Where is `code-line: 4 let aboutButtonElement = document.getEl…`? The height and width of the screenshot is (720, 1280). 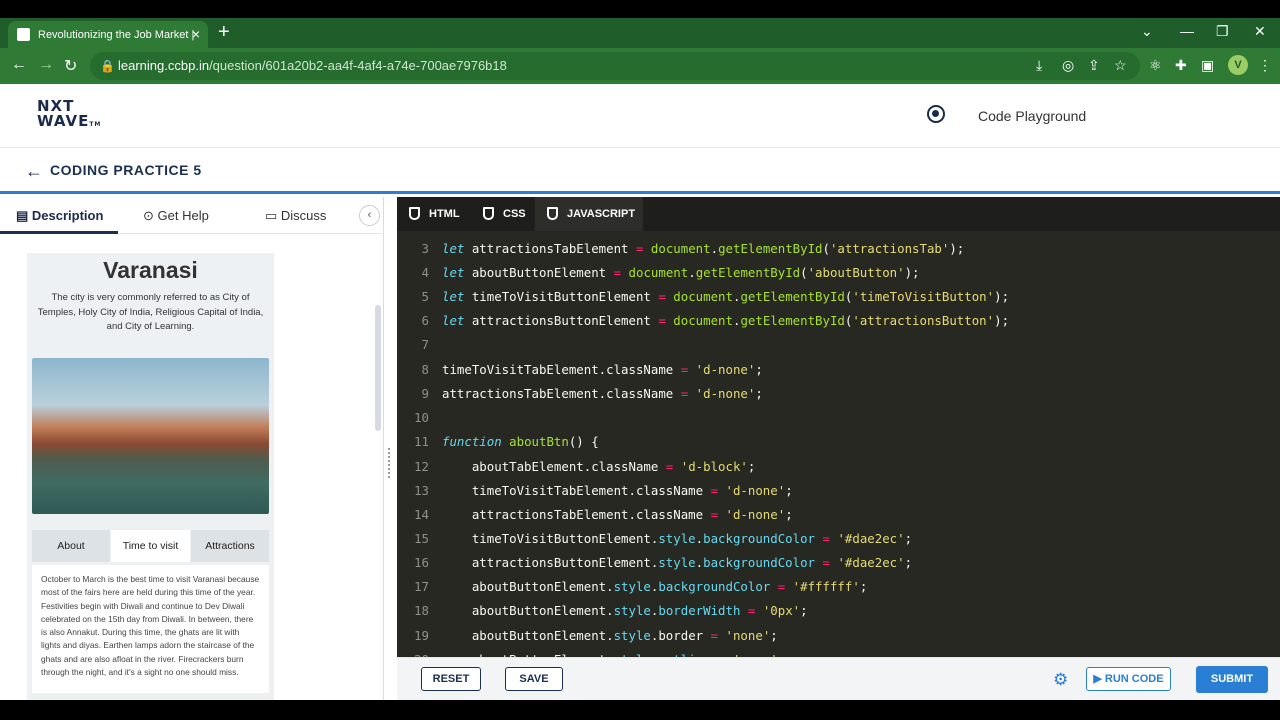 code-line: 4 let aboutButtonElement = document.getEl… is located at coordinates (838, 273).